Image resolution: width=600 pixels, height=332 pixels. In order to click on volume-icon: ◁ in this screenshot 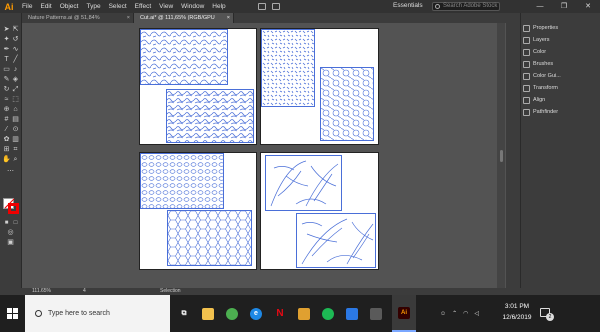, I will do `click(476, 313)`.